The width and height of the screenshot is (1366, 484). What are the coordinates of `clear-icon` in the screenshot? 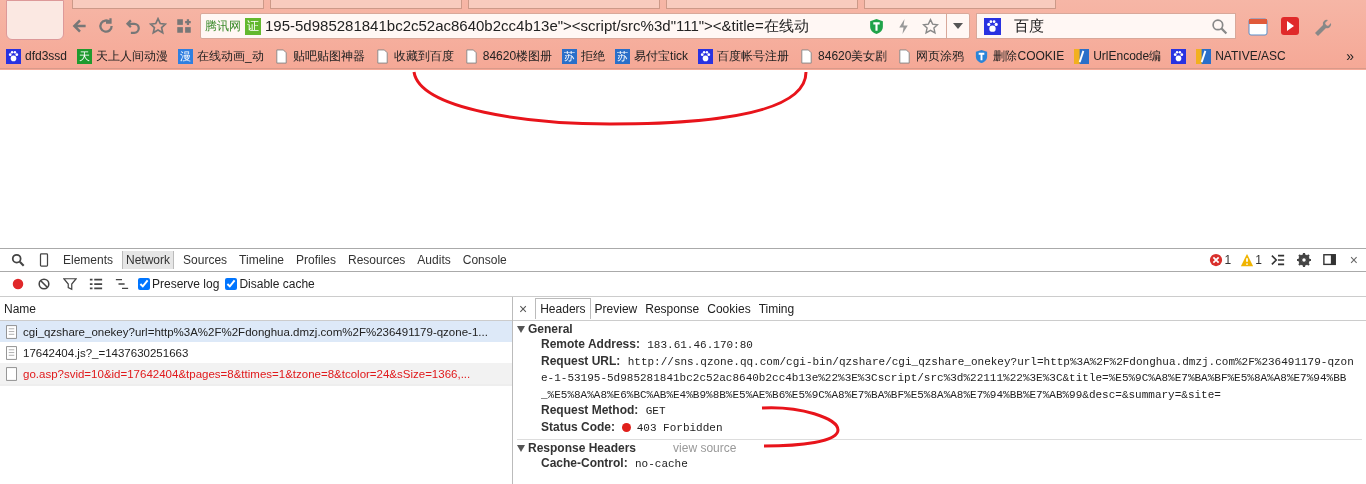 It's located at (44, 284).